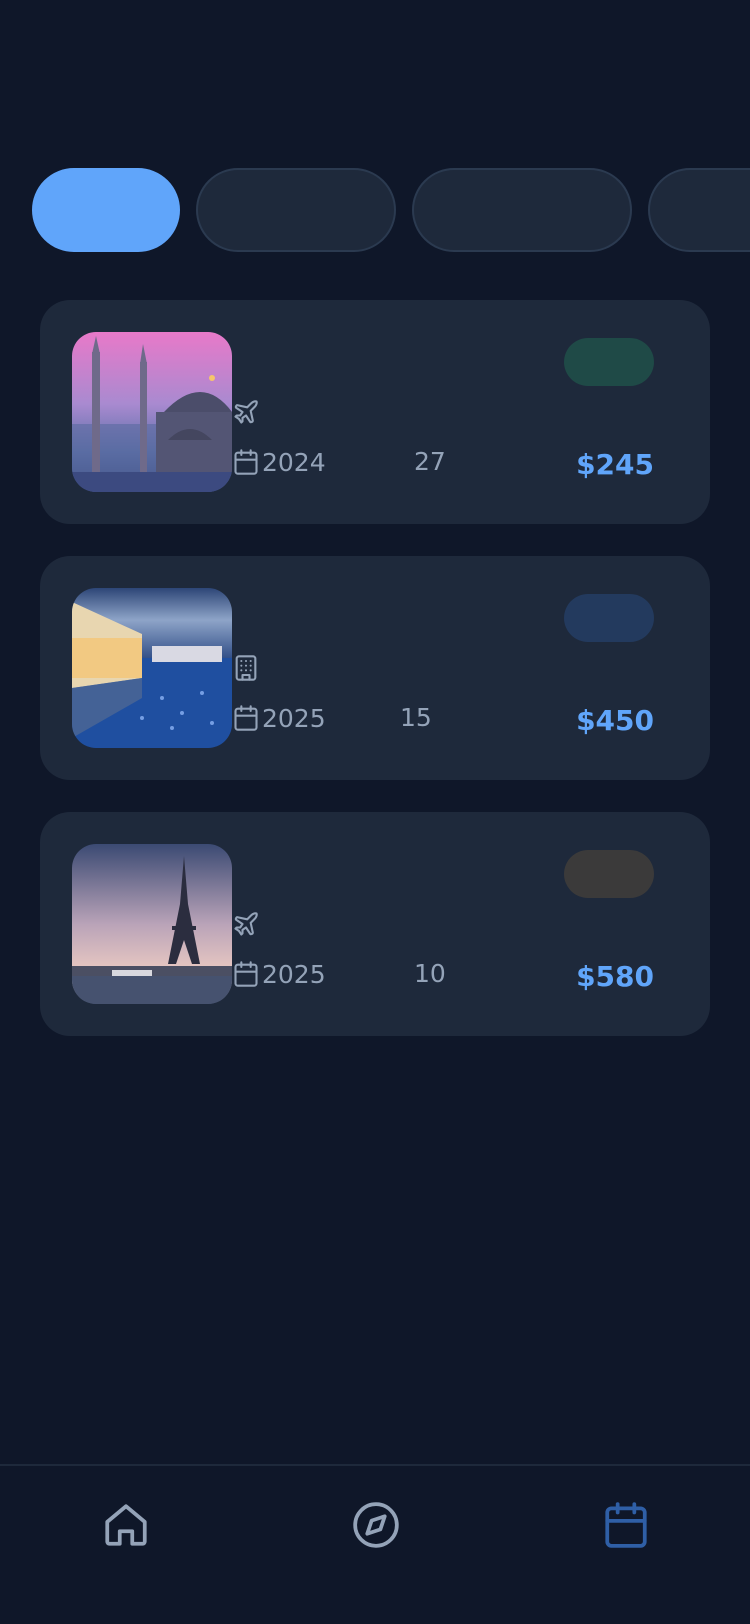  I want to click on booking-card: 2025 10 $580, so click(375, 924).